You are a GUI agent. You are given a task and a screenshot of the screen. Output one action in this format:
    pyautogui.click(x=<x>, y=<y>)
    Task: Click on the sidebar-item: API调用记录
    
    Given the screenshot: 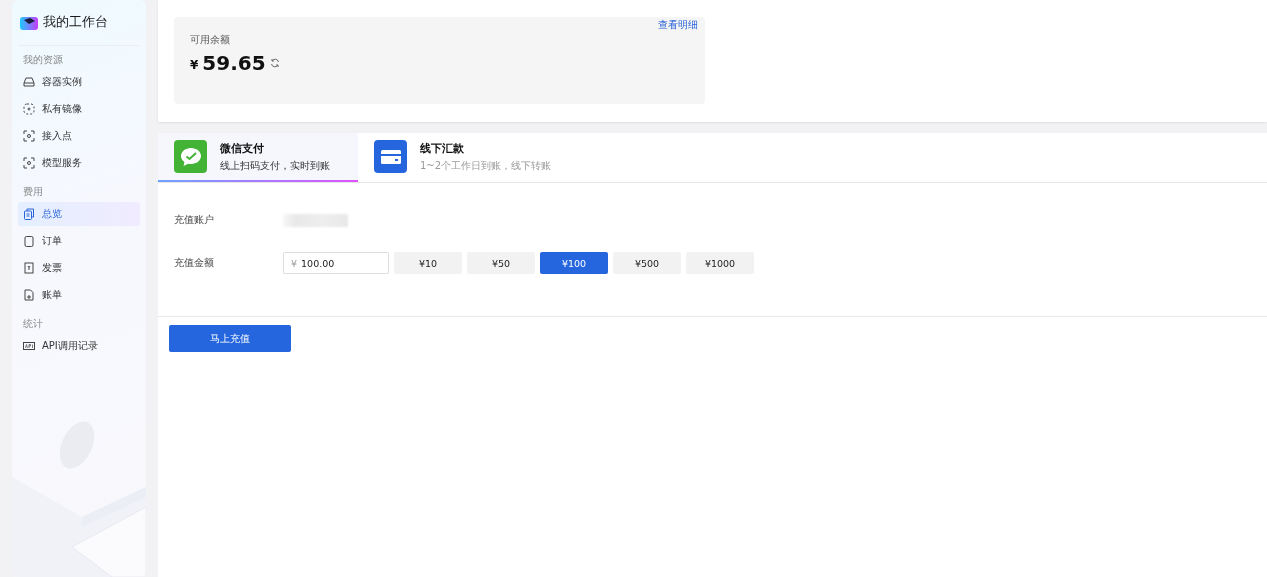 What is the action you would take?
    pyautogui.click(x=79, y=346)
    